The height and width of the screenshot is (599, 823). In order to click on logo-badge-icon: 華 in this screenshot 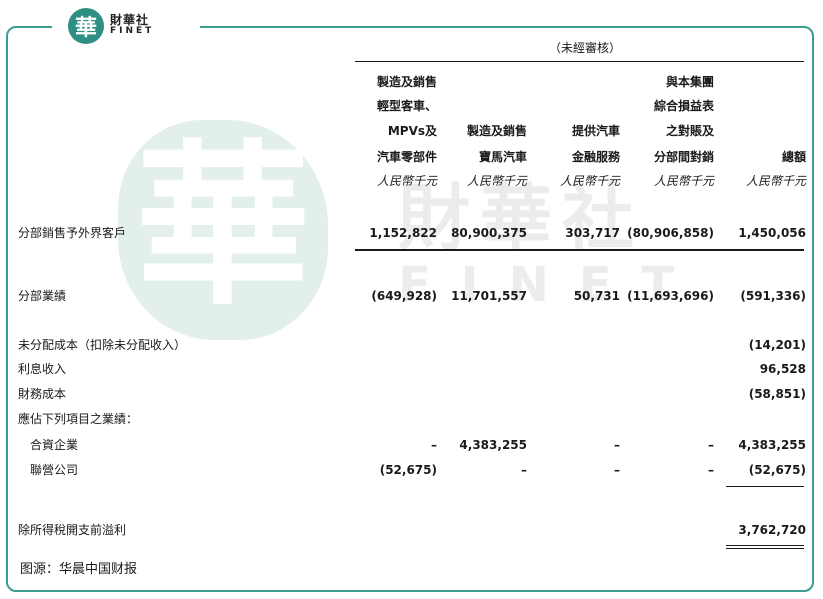, I will do `click(86, 26)`.